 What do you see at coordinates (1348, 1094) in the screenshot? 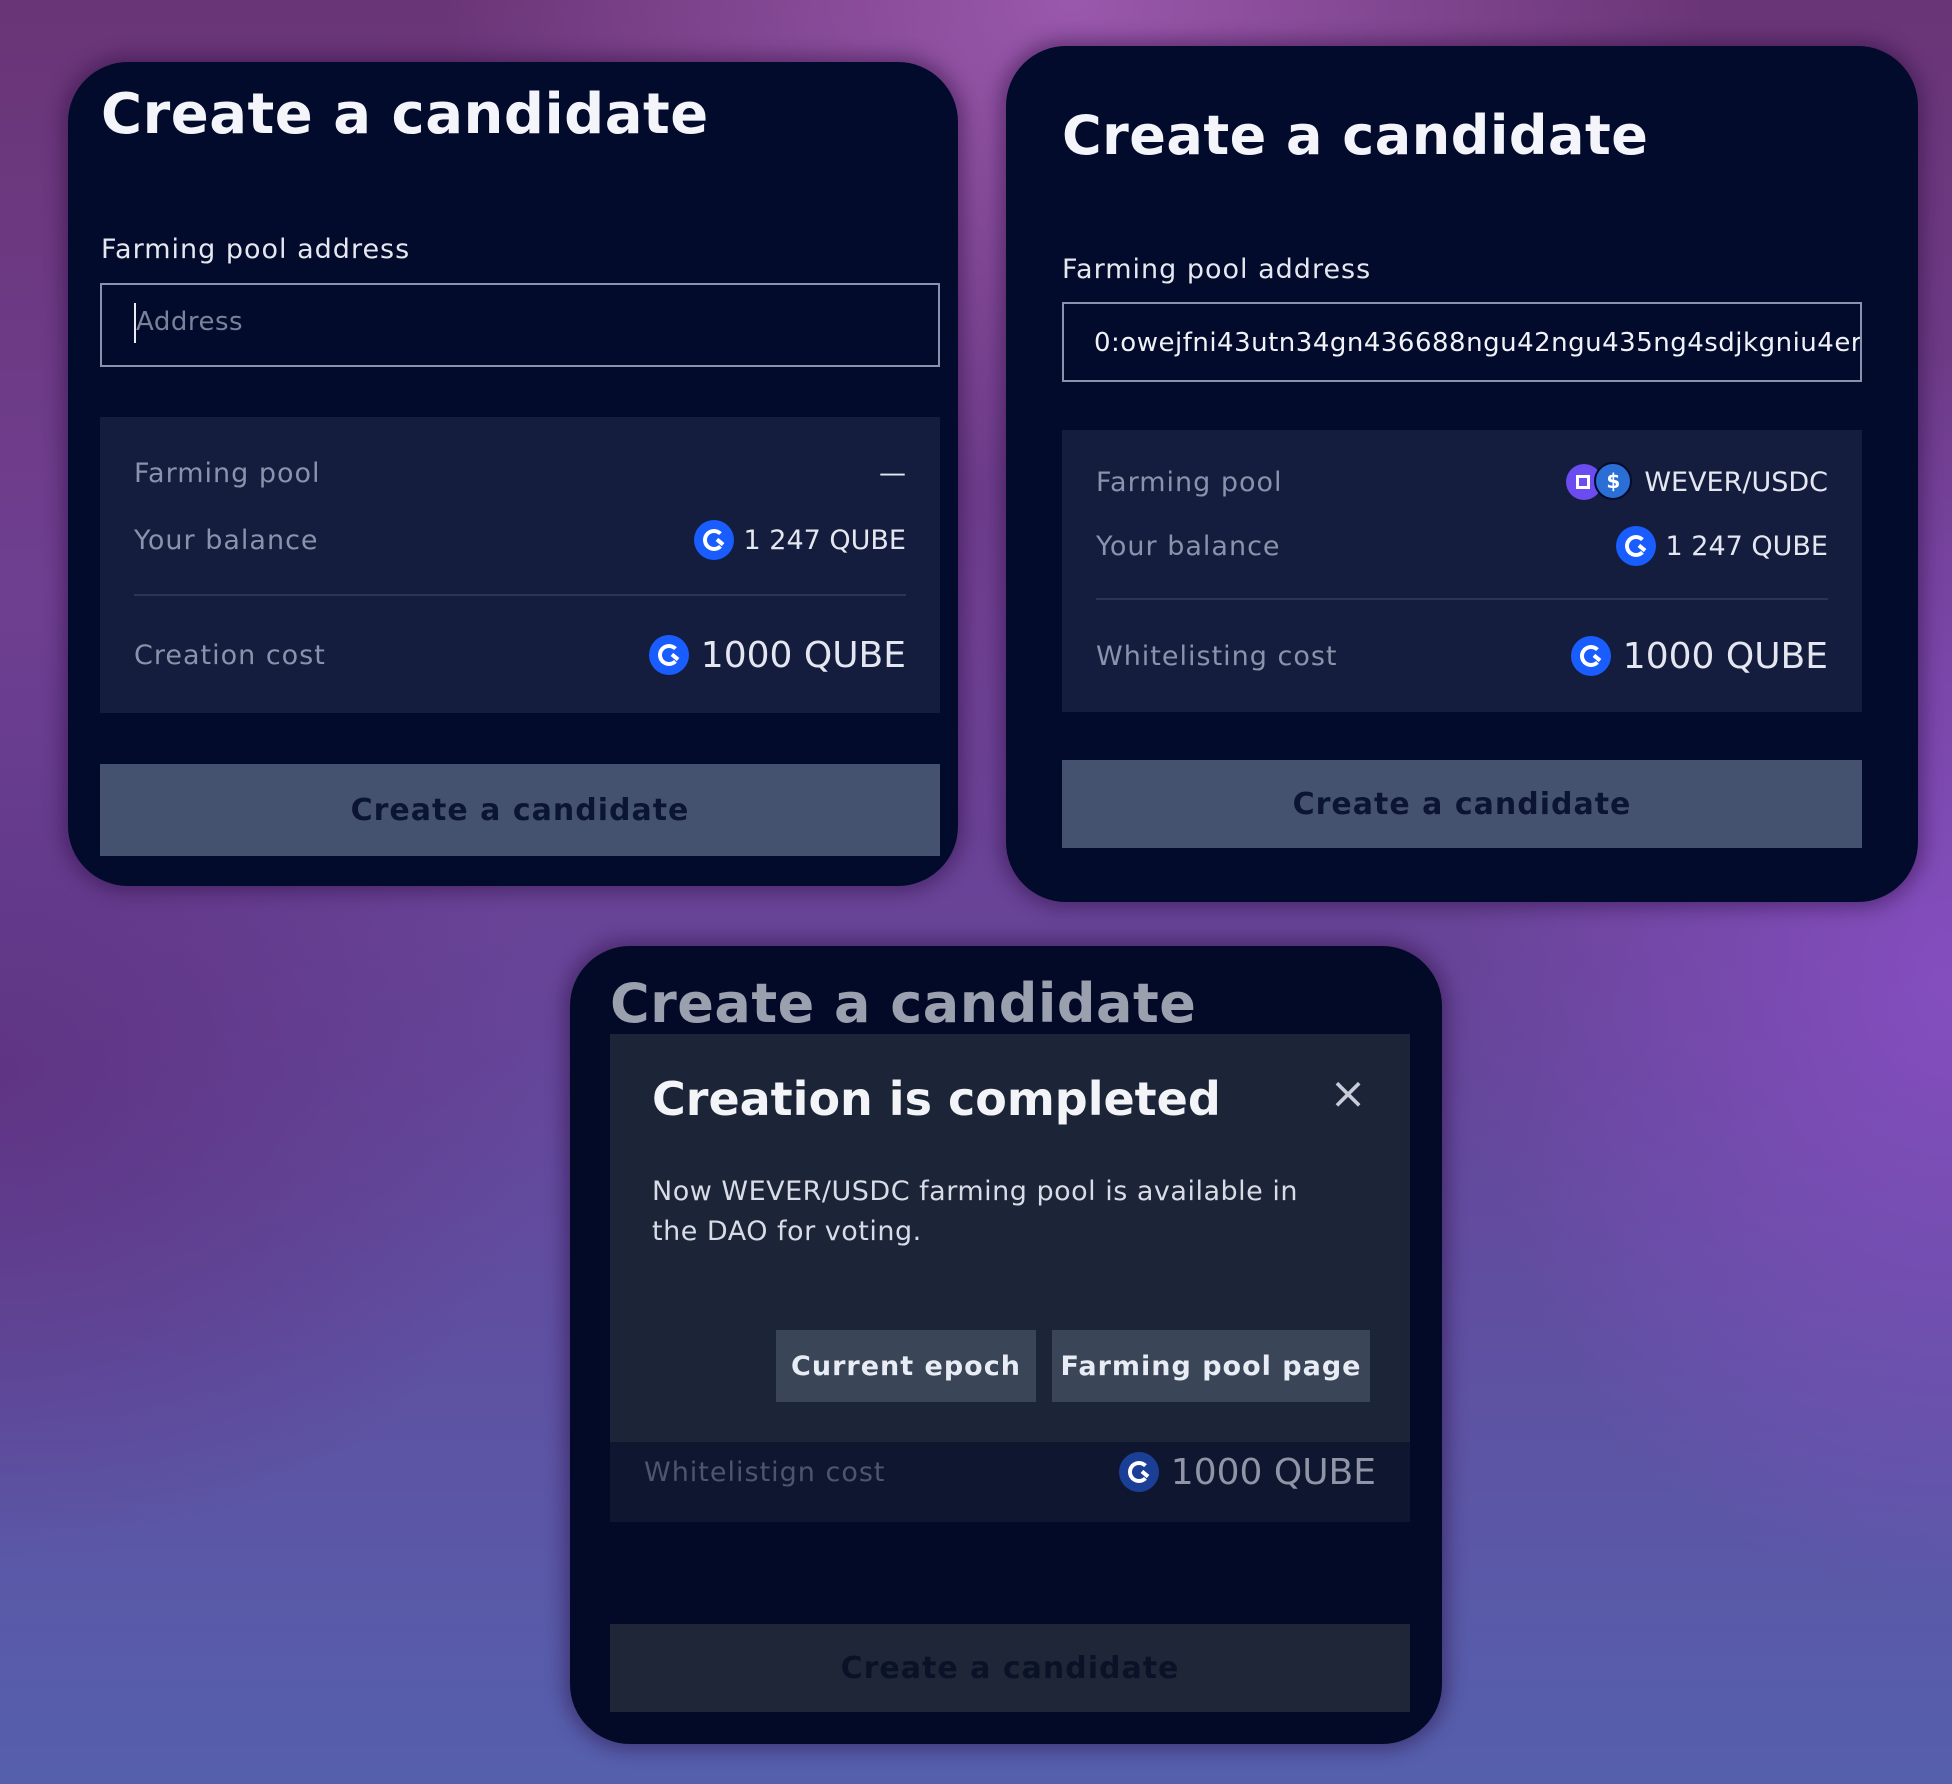
I see `close-icon: ×` at bounding box center [1348, 1094].